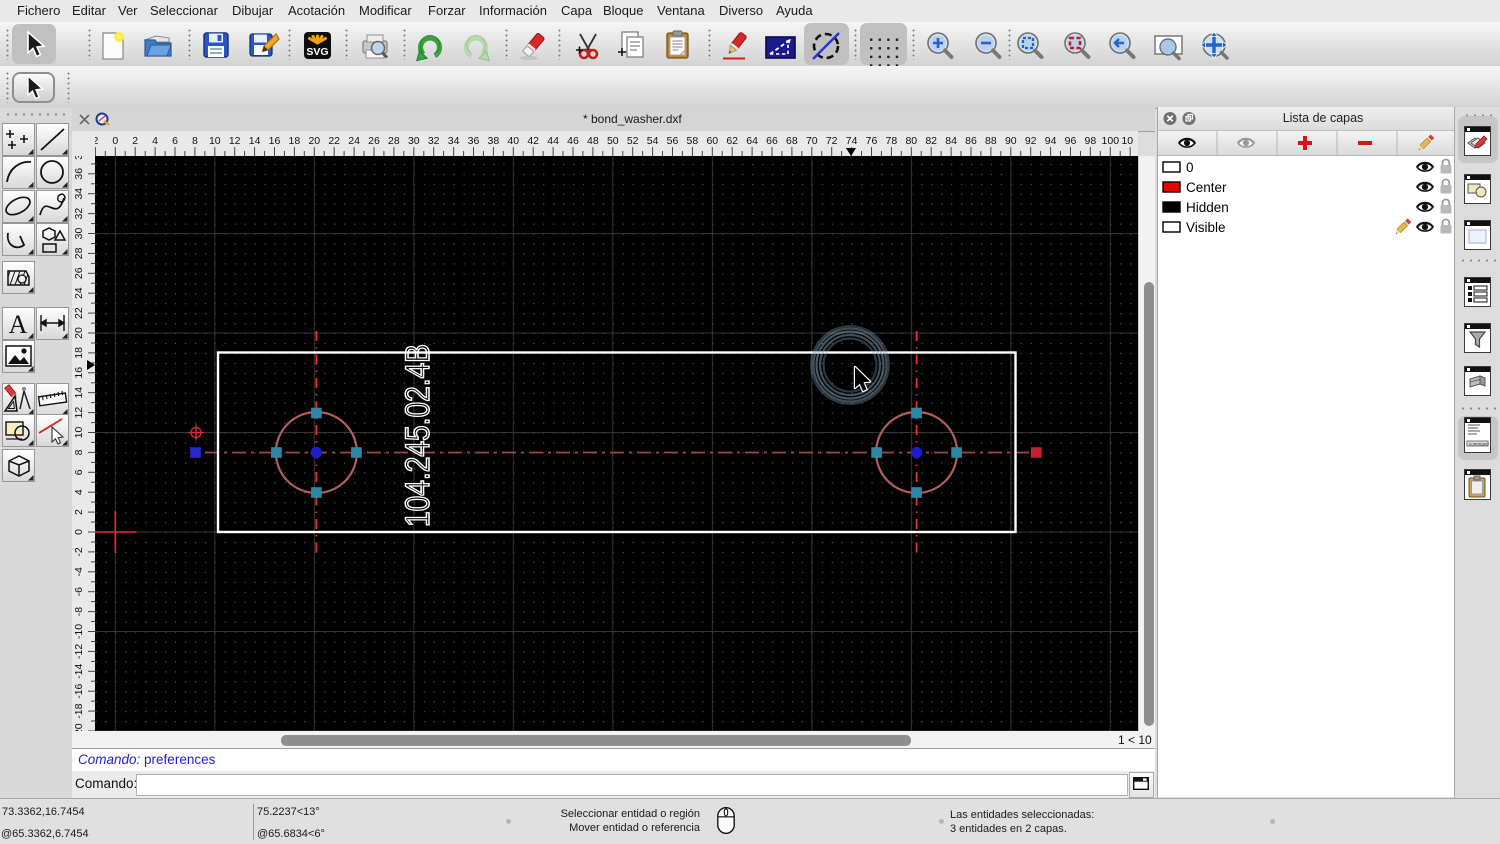  What do you see at coordinates (911, 141) in the screenshot?
I see `svg-text: 80` at bounding box center [911, 141].